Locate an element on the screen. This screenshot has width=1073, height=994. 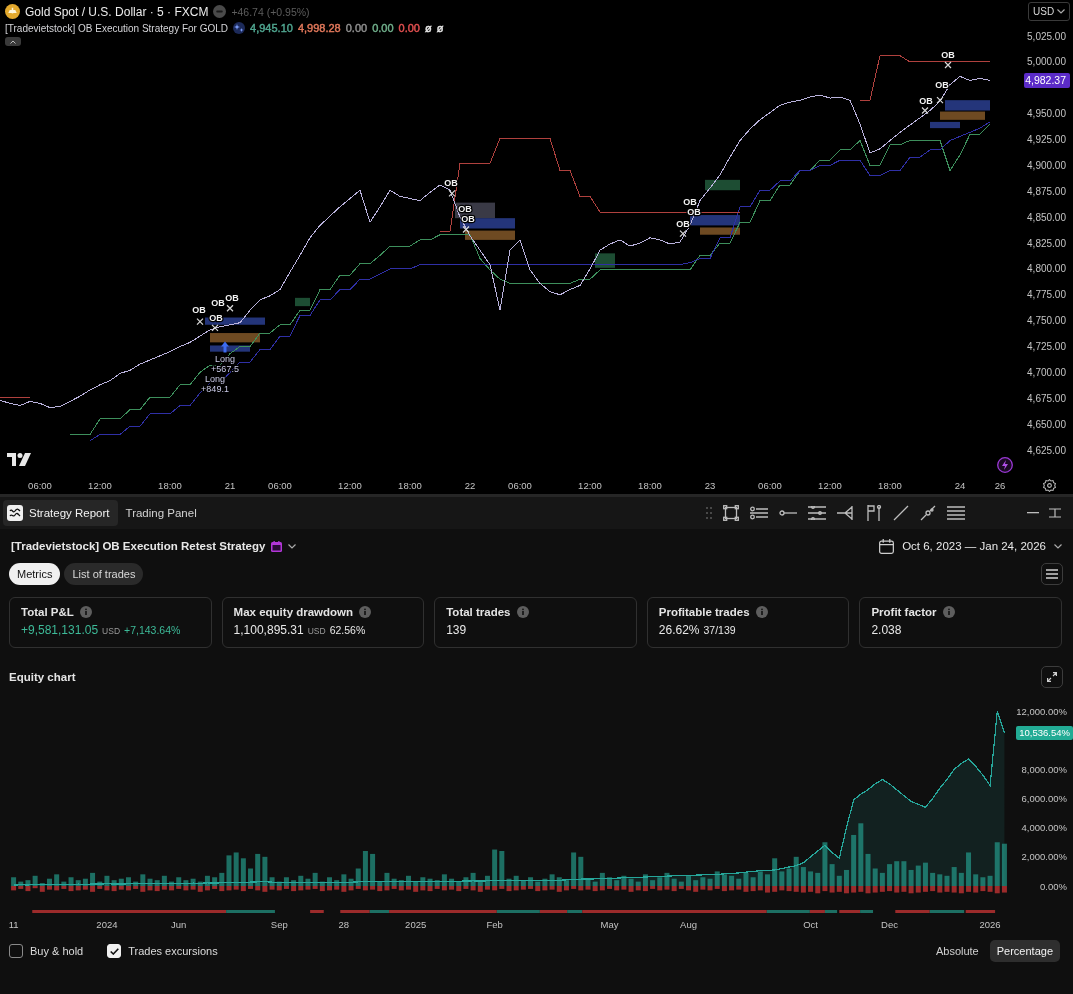
price-axis-label: 4,650.00 is located at coordinates (1046, 424).